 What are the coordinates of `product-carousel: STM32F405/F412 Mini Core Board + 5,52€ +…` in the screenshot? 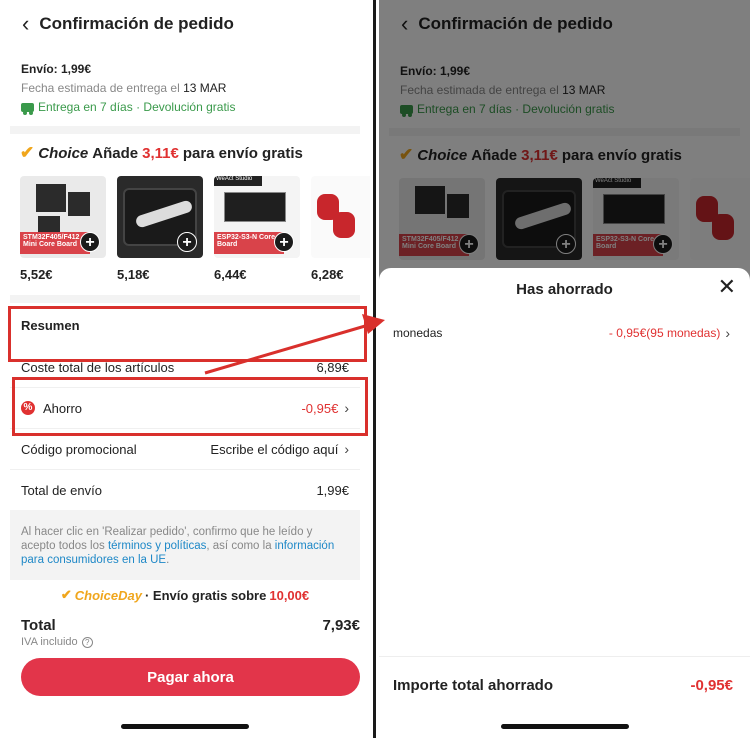 It's located at (195, 229).